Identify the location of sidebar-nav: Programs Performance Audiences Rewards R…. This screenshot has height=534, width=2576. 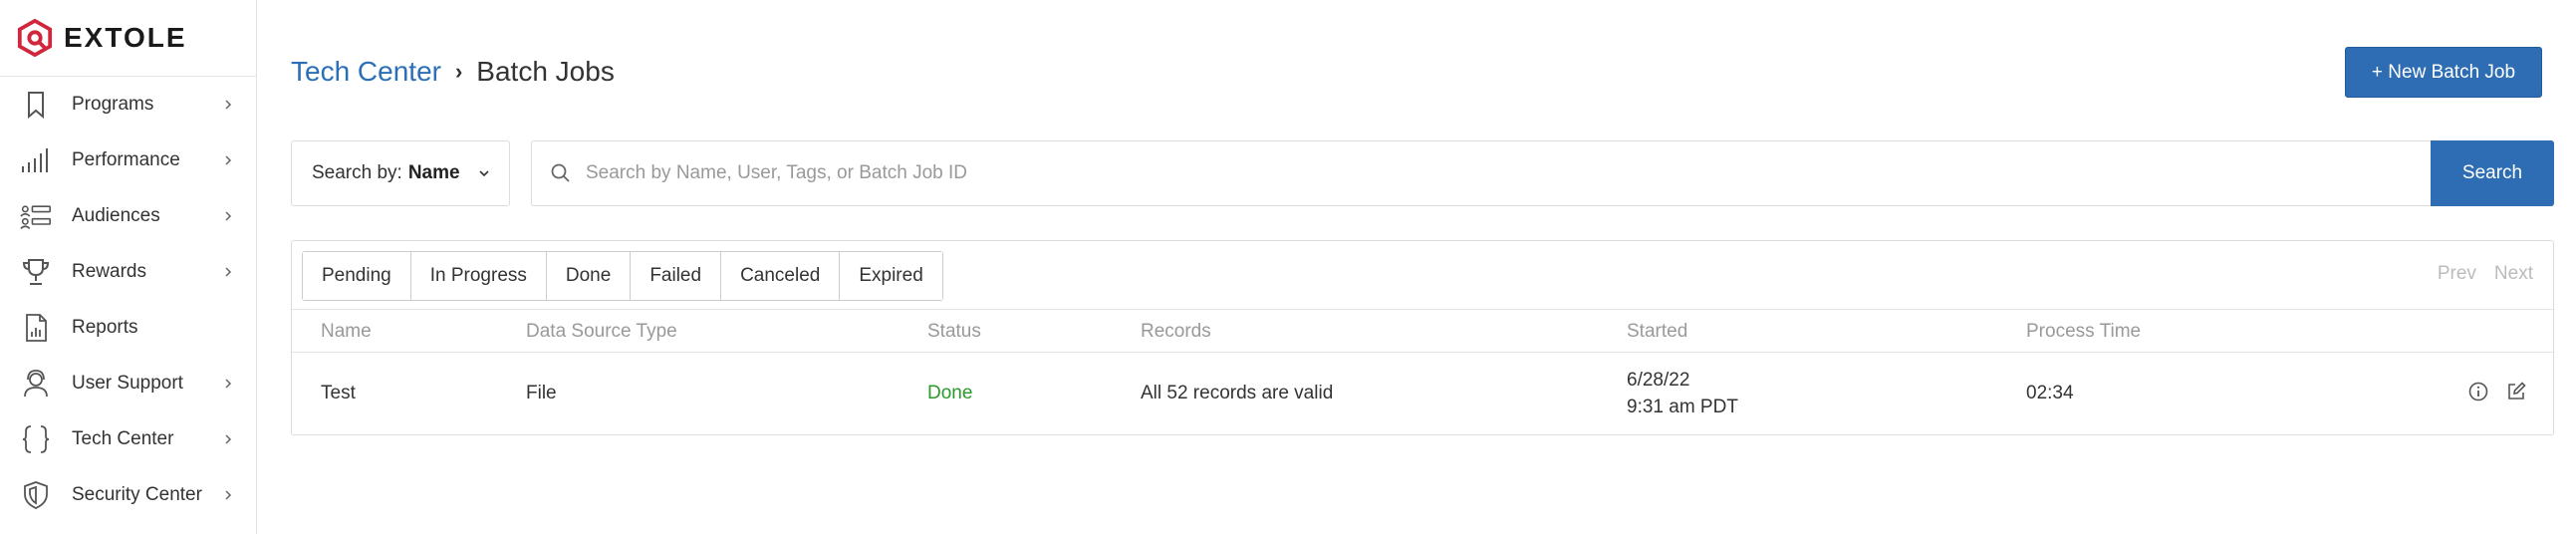
(128, 300).